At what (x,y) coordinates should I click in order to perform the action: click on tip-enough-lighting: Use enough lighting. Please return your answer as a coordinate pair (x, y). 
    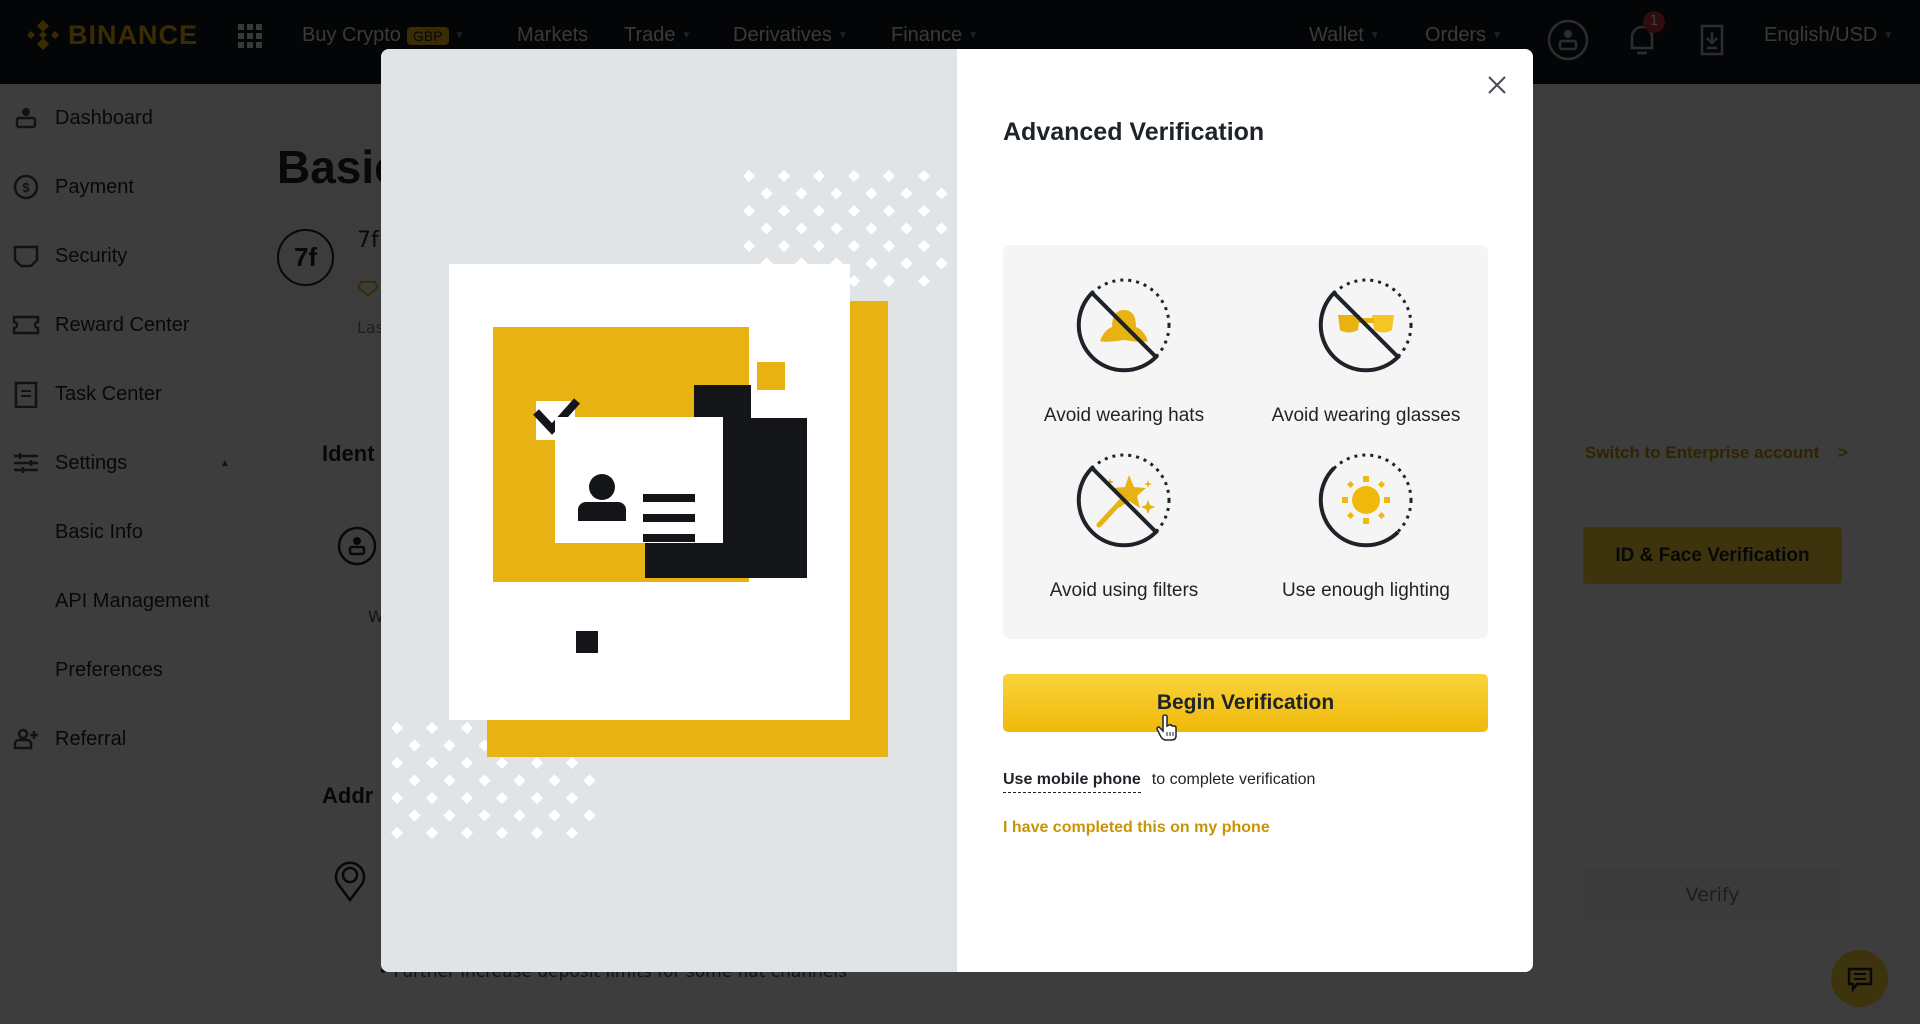
    Looking at the image, I should click on (1366, 526).